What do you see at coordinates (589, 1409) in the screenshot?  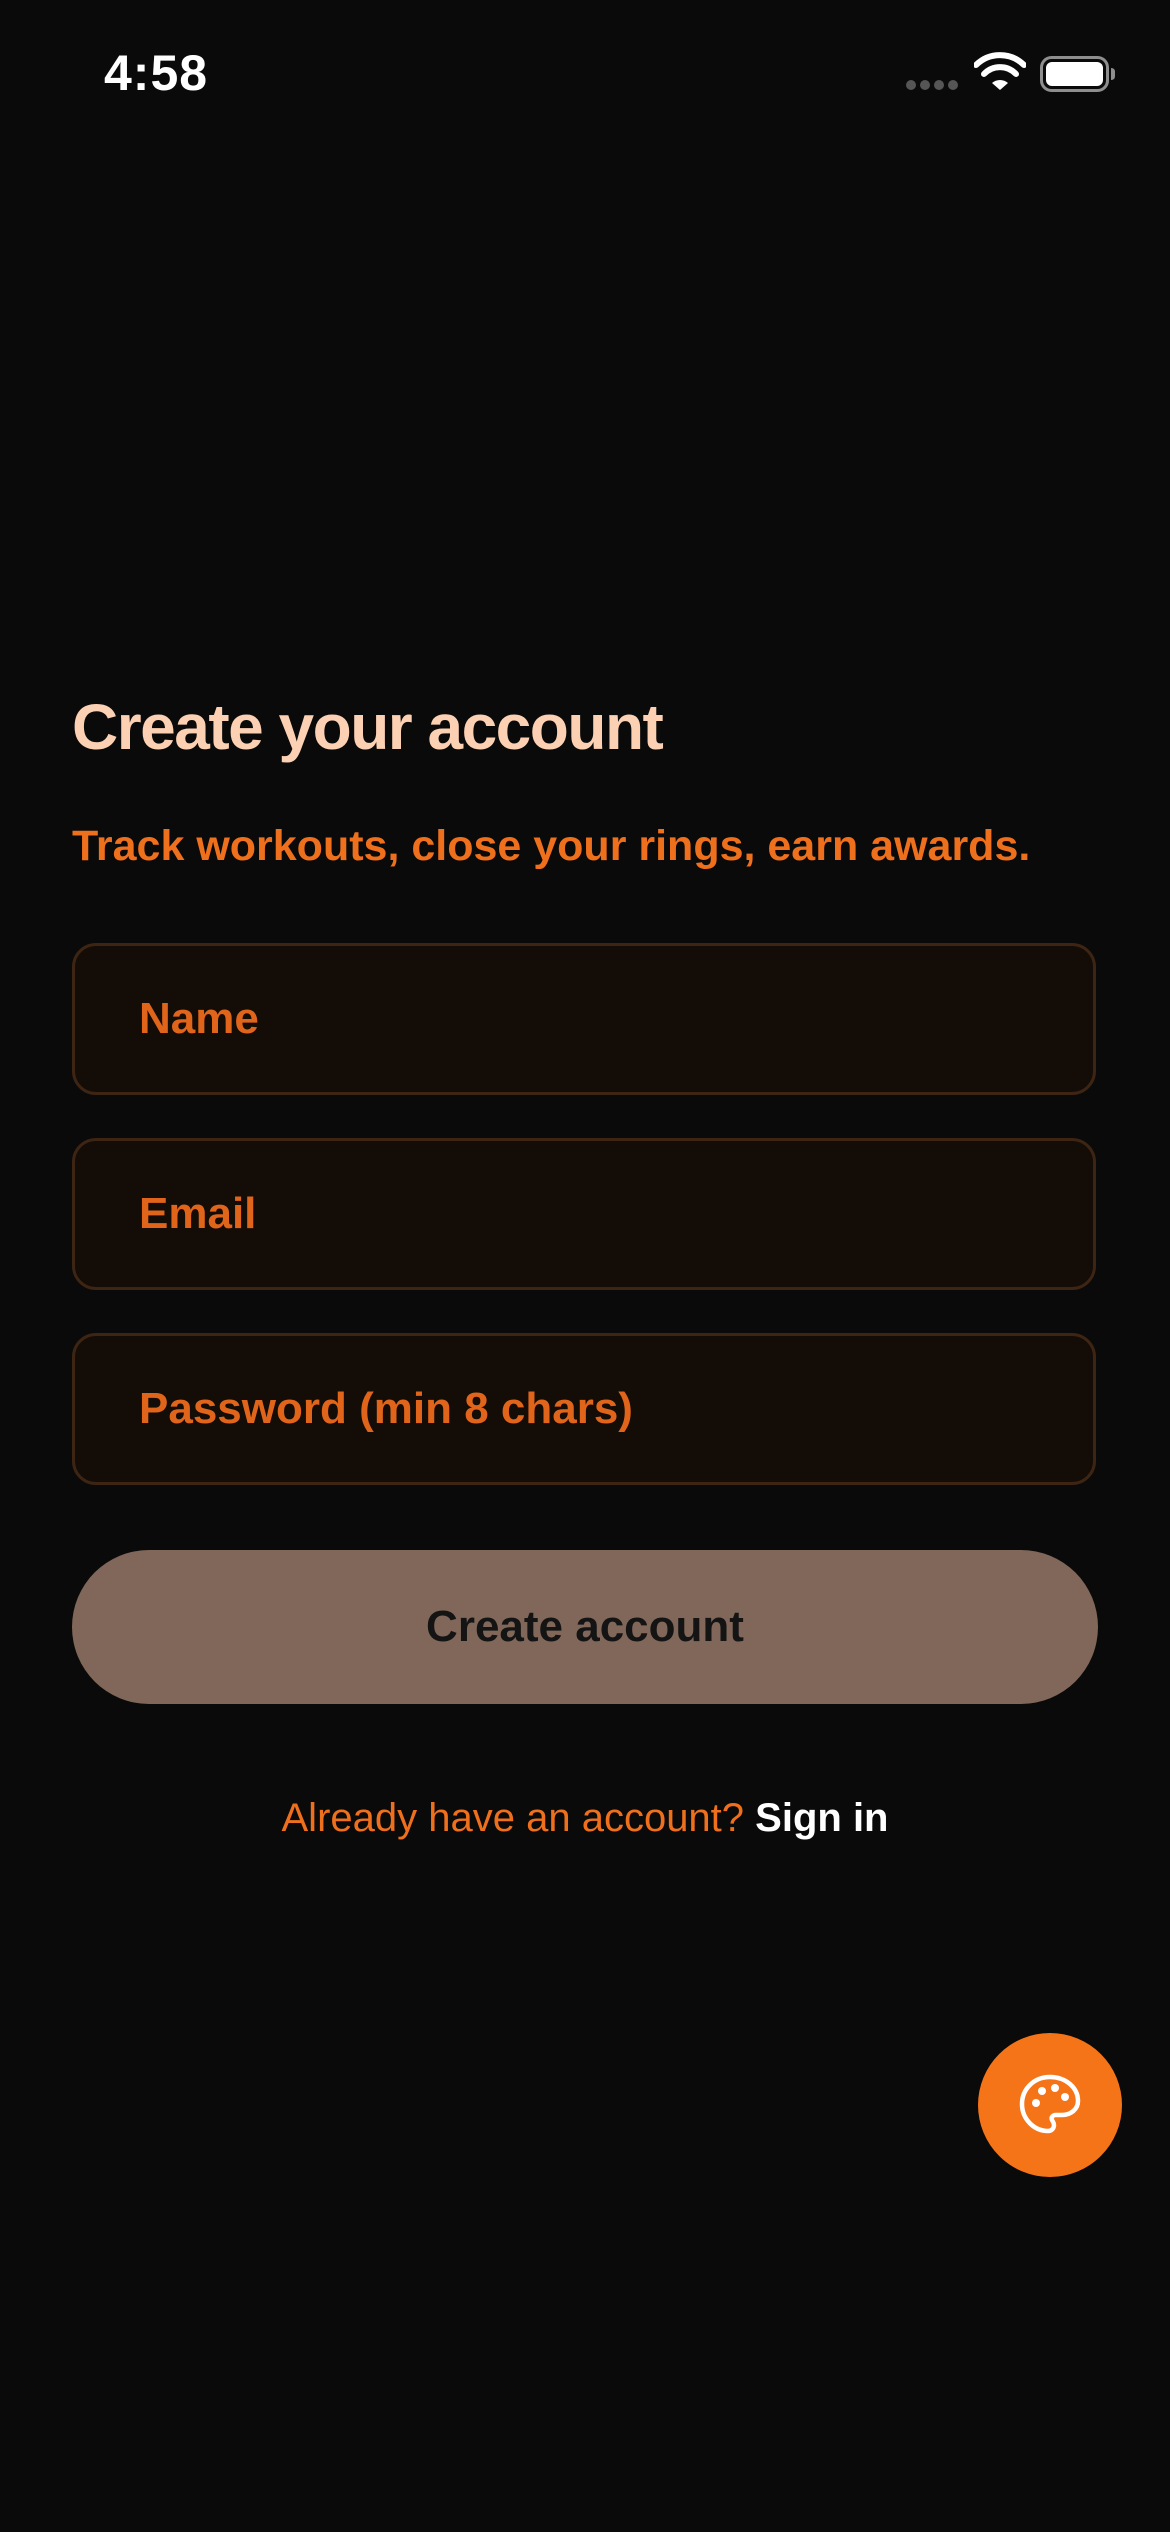 I see `password-input` at bounding box center [589, 1409].